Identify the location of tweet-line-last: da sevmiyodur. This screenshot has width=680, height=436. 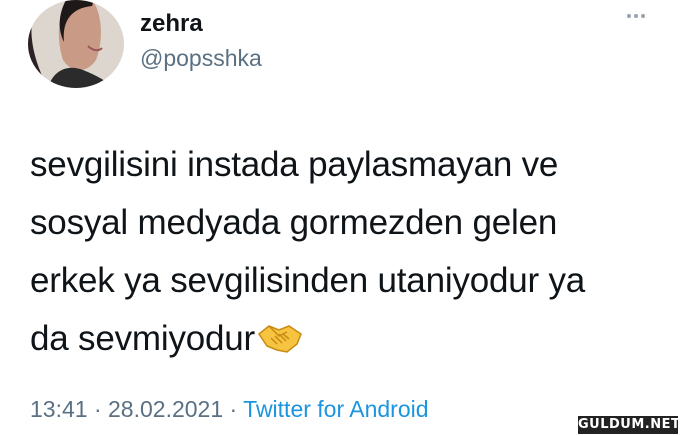
(345, 339).